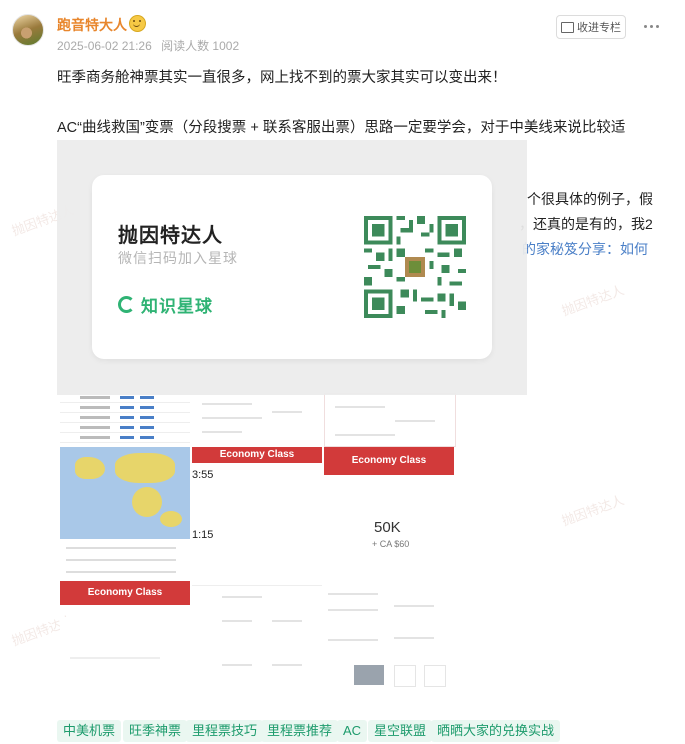 The width and height of the screenshot is (685, 744). Describe the element at coordinates (282, 78) in the screenshot. I see `post-paragraph-1: 旺季商务舱神票其实一直很多，网上找不到的票大家其实可以变出来！` at that location.